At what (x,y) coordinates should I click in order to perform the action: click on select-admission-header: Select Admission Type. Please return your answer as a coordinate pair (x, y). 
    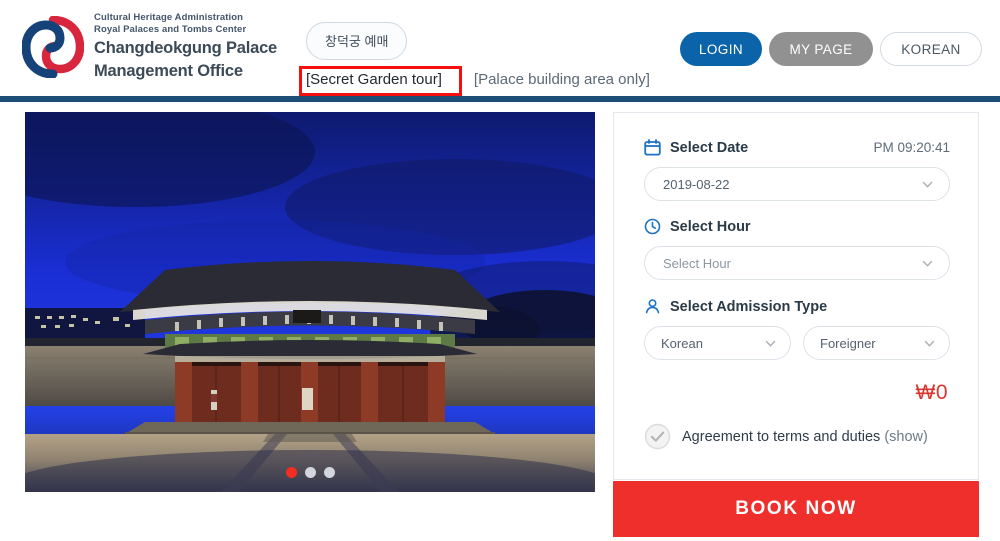
    Looking at the image, I should click on (797, 306).